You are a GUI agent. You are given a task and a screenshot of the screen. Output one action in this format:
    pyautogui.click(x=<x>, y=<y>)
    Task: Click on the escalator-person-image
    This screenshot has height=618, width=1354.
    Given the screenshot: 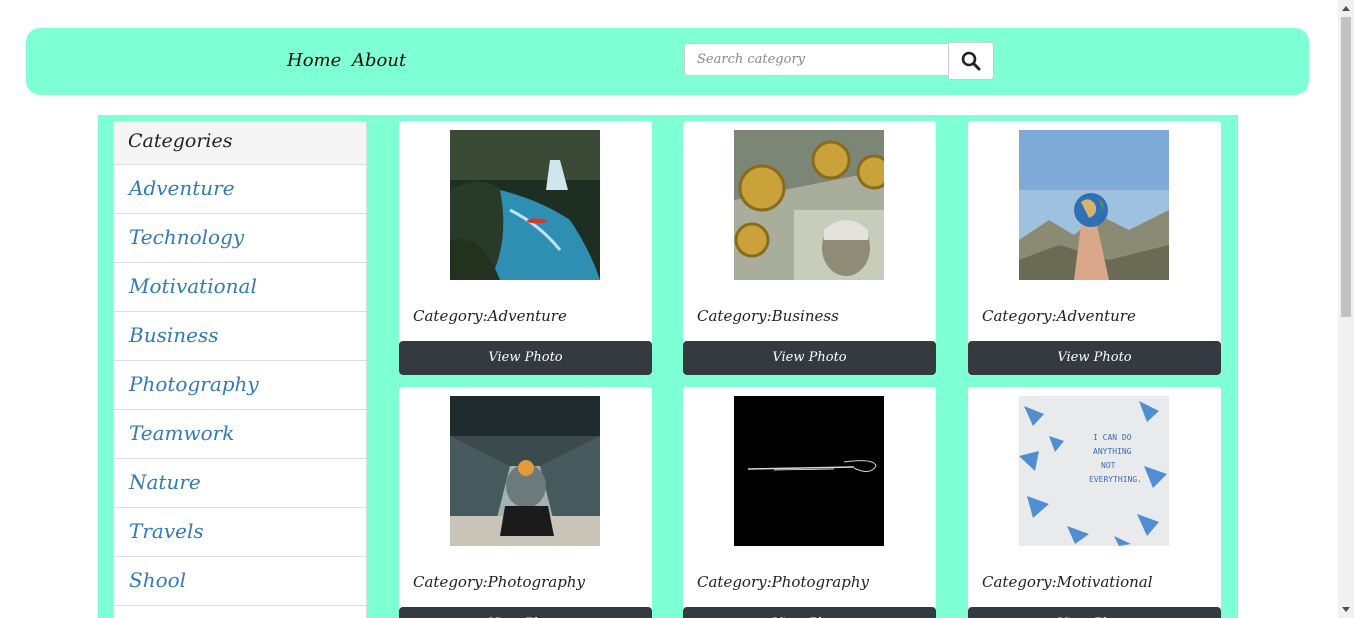 What is the action you would take?
    pyautogui.click(x=525, y=471)
    